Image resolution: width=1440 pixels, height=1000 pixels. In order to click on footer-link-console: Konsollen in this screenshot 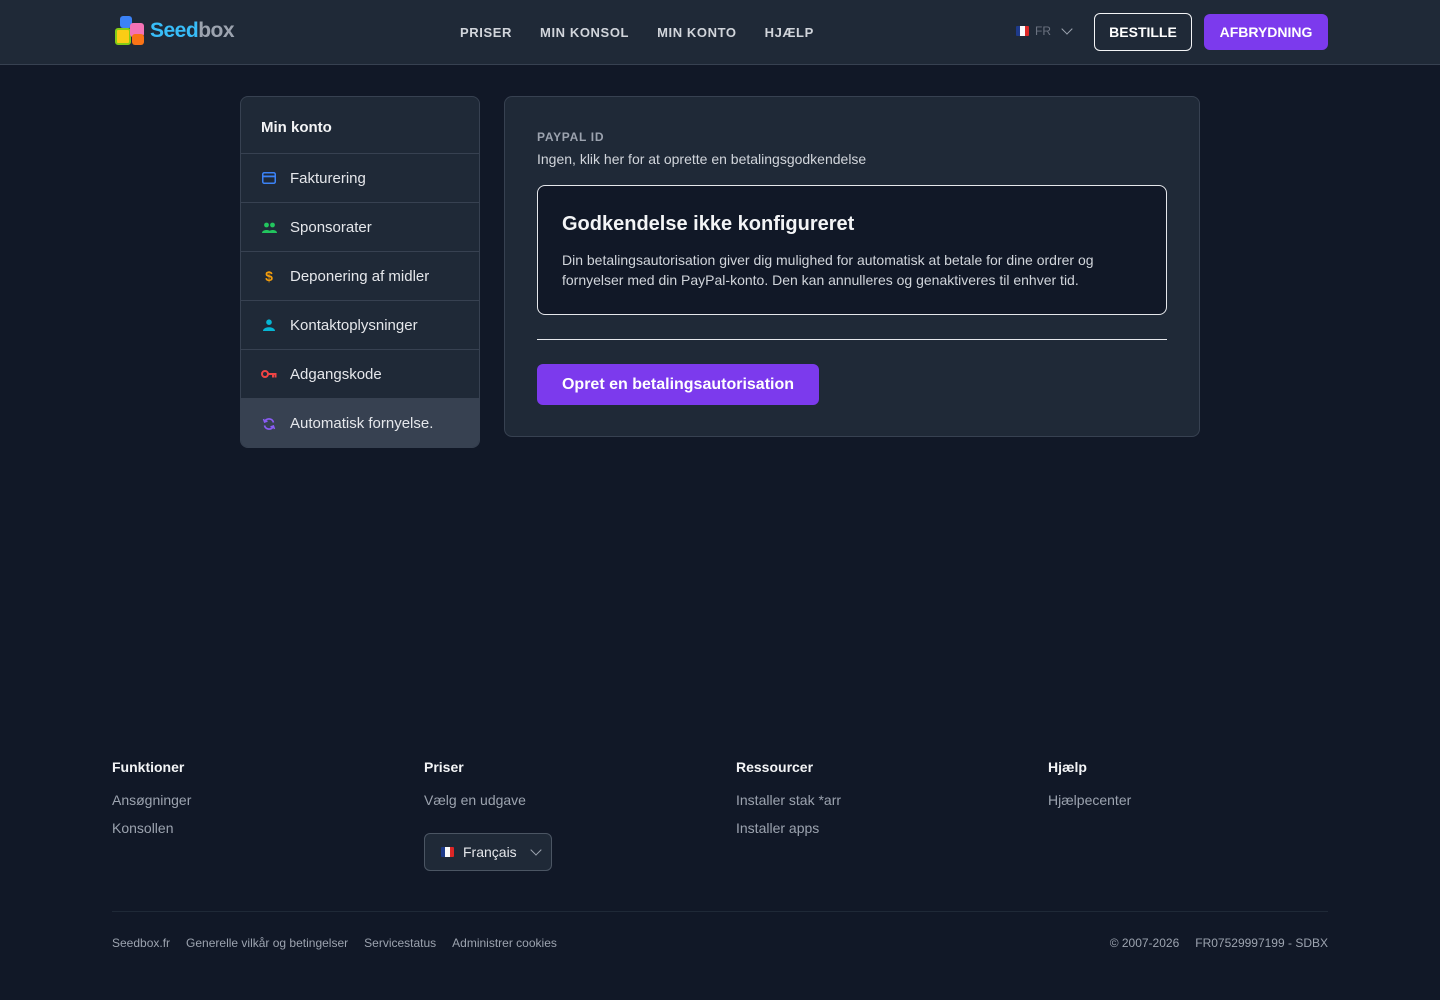, I will do `click(151, 828)`.